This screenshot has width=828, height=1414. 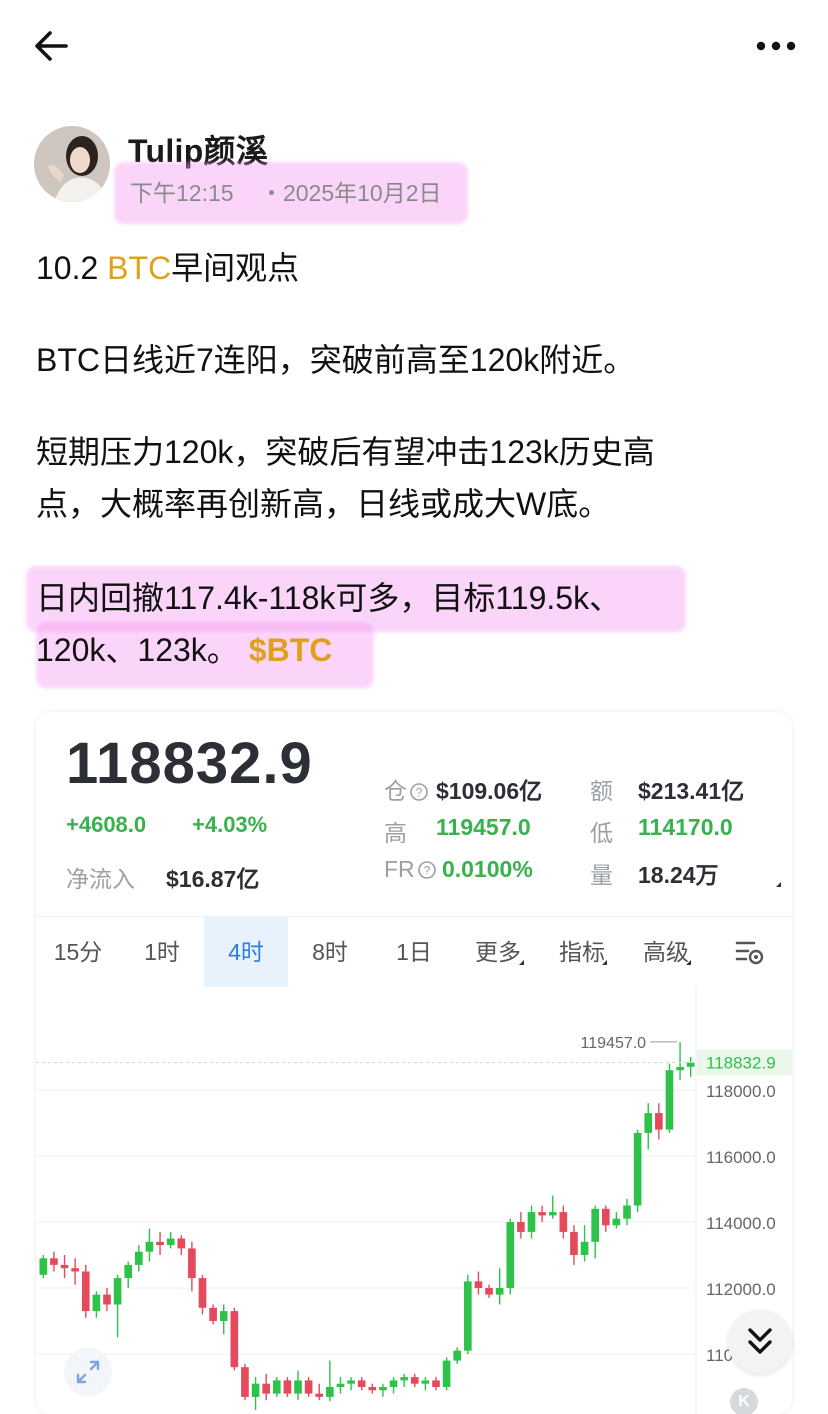 What do you see at coordinates (741, 1289) in the screenshot?
I see `price-tick-label: 112000.0` at bounding box center [741, 1289].